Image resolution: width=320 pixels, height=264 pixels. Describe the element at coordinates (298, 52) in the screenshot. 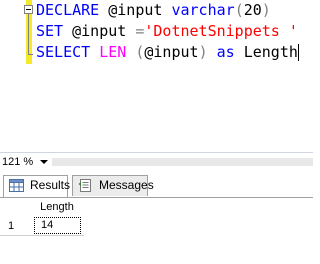

I see `text-caret` at that location.